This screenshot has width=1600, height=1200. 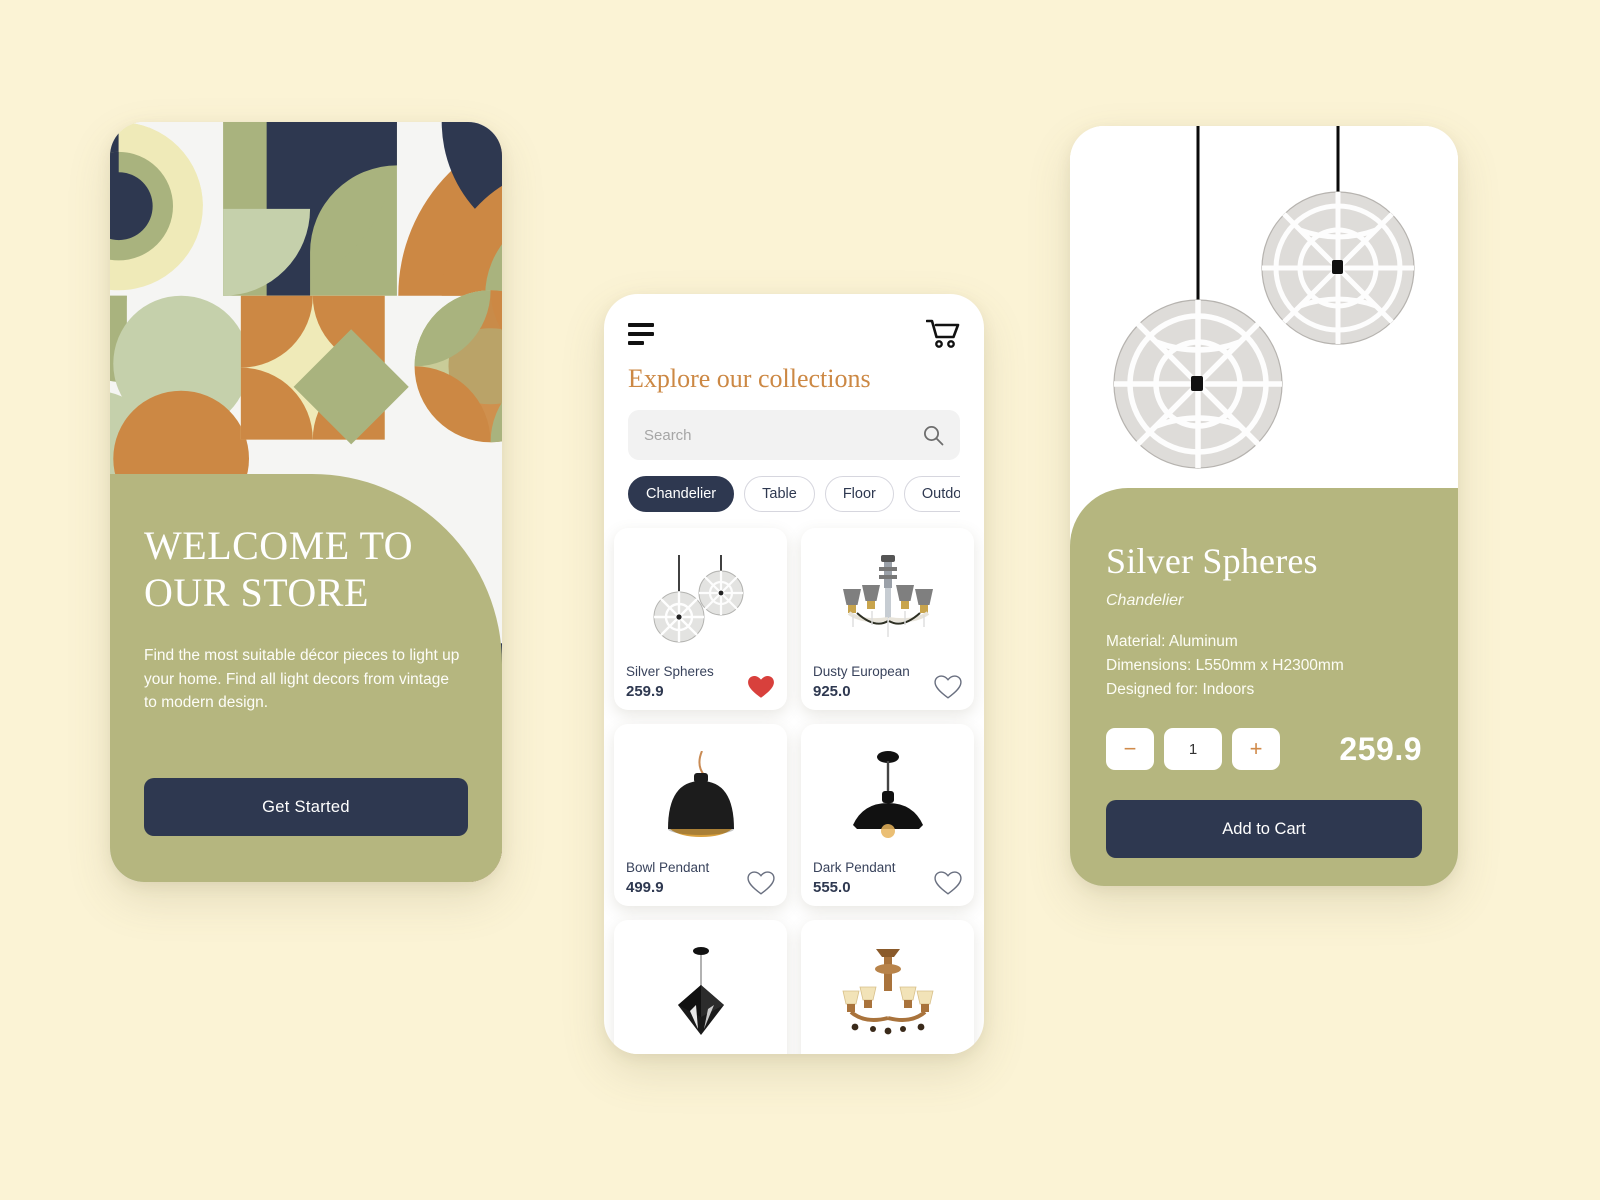 What do you see at coordinates (279, 569) in the screenshot?
I see `welcome-title: WELCOME TO OUR STORE` at bounding box center [279, 569].